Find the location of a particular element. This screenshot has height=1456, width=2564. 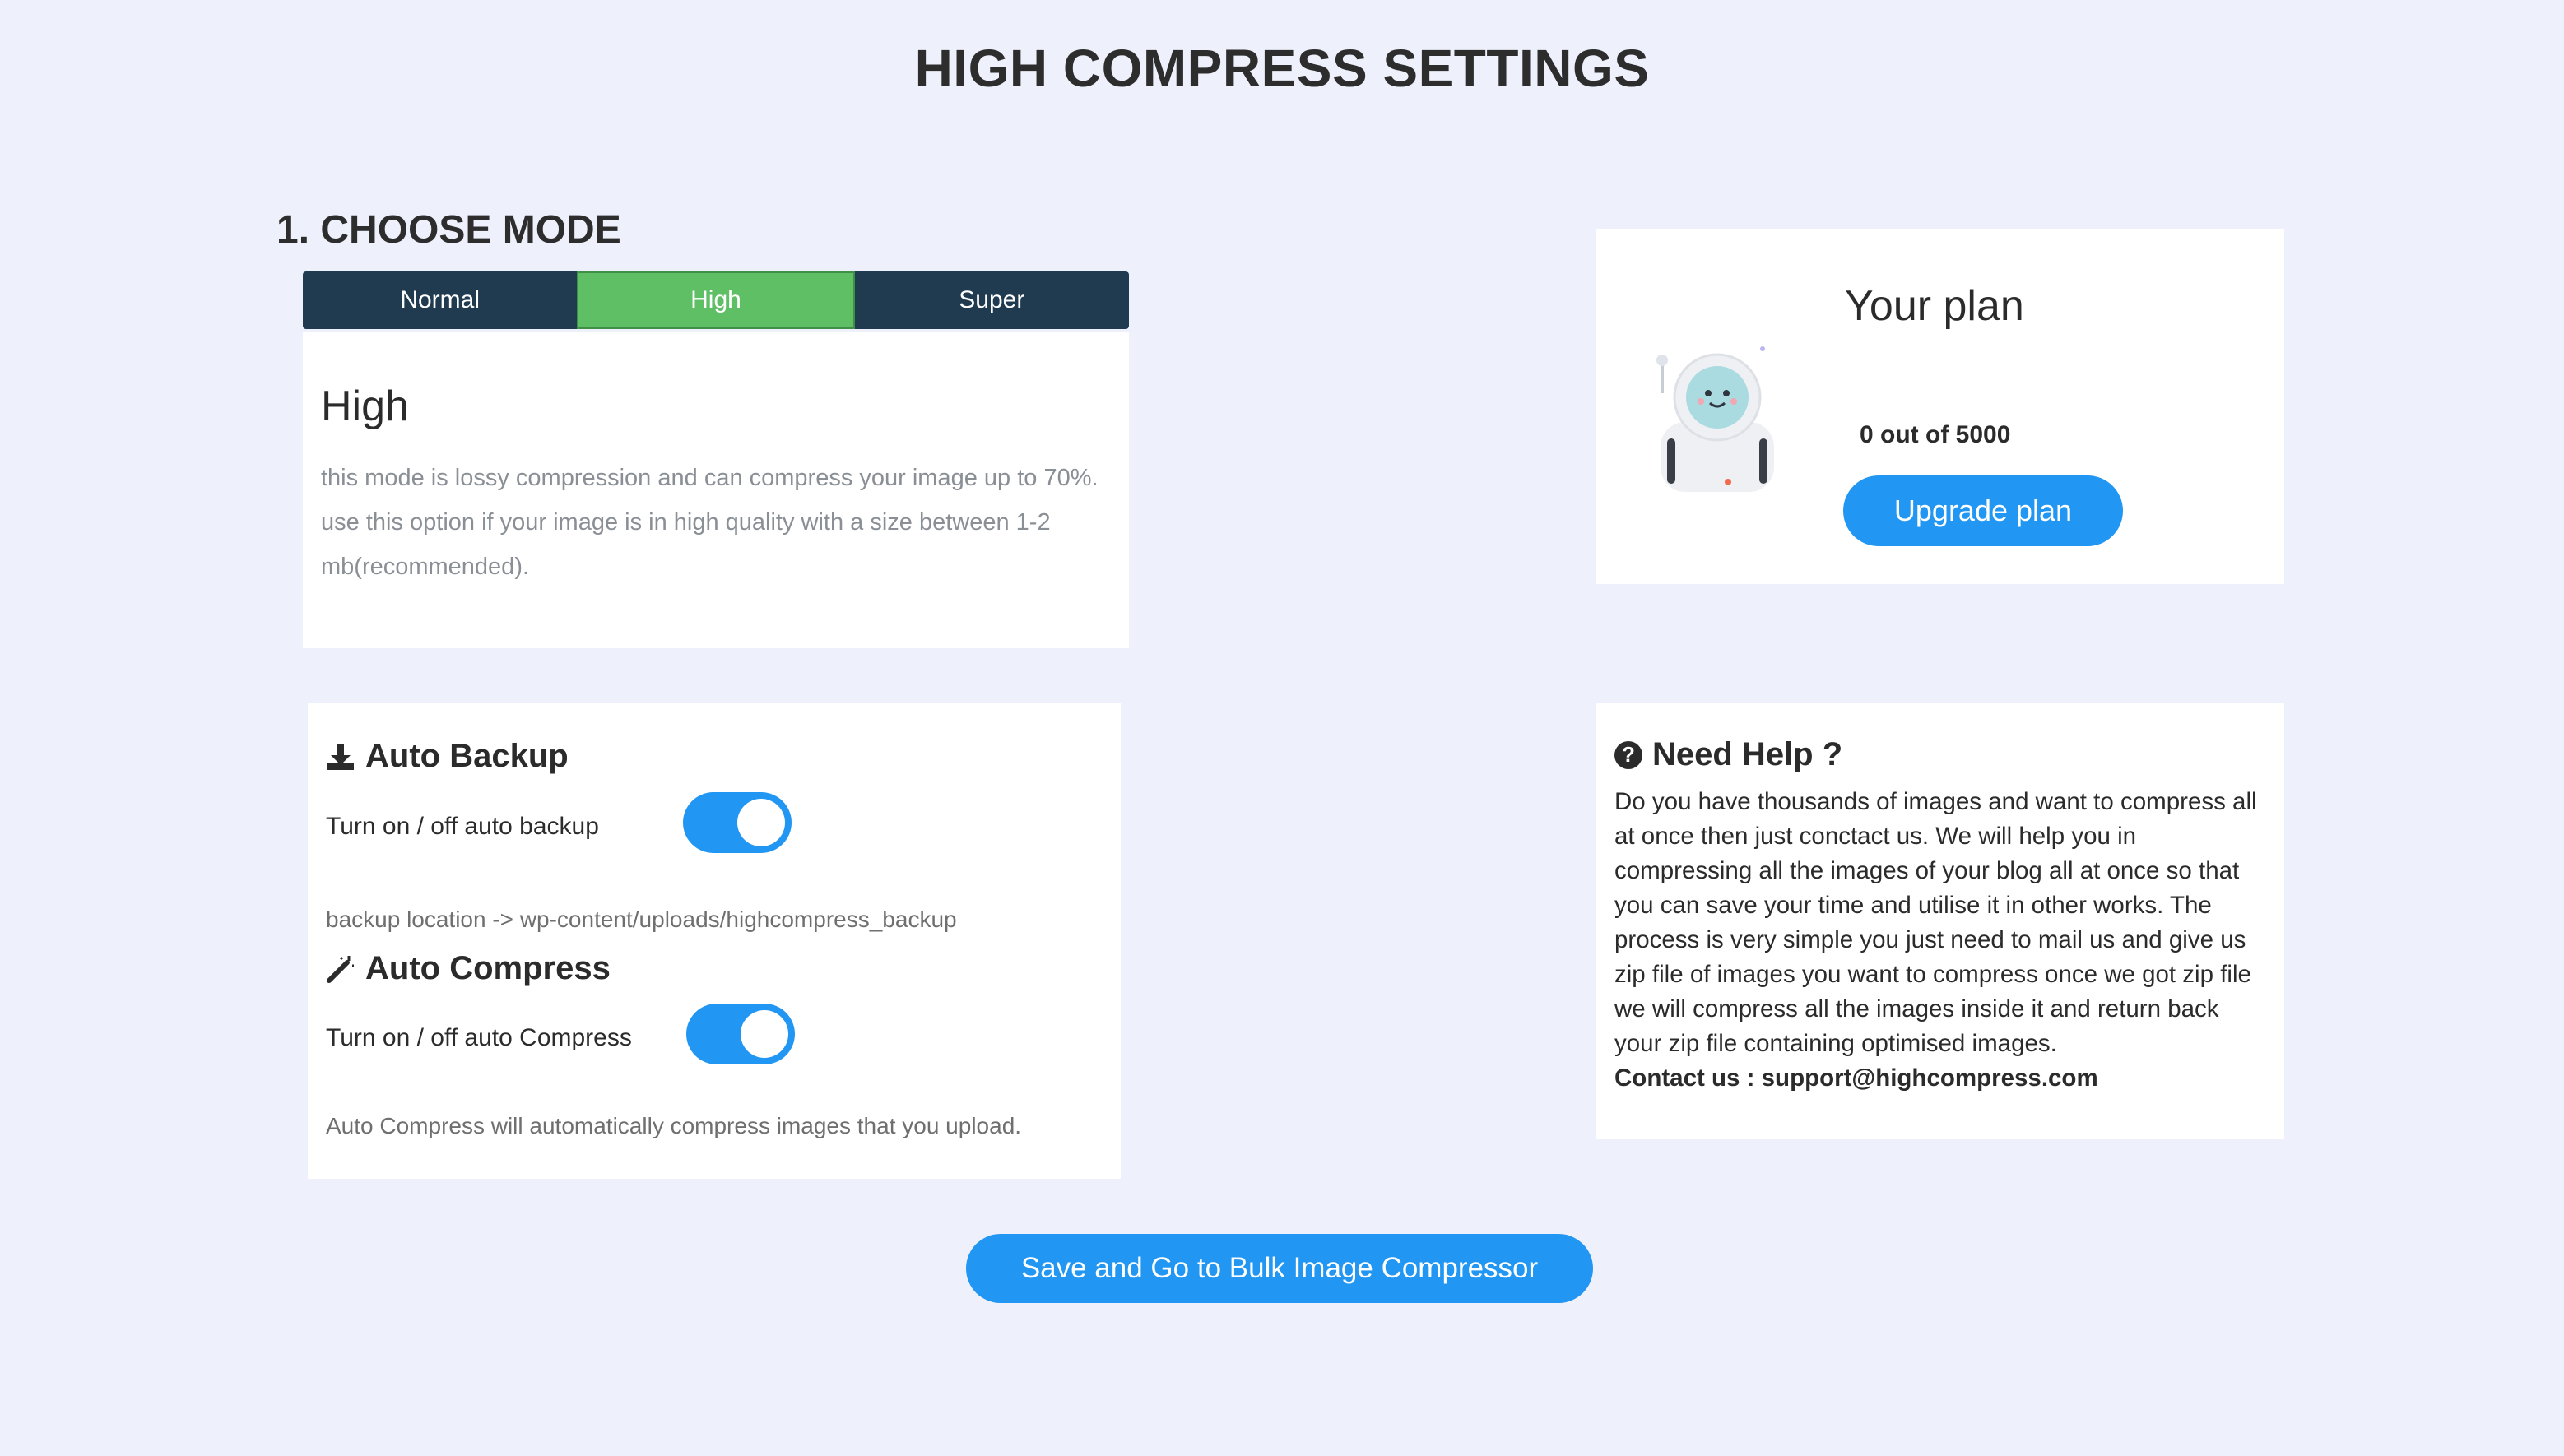

auto-backup-label: Turn on / off auto backup is located at coordinates (463, 826).